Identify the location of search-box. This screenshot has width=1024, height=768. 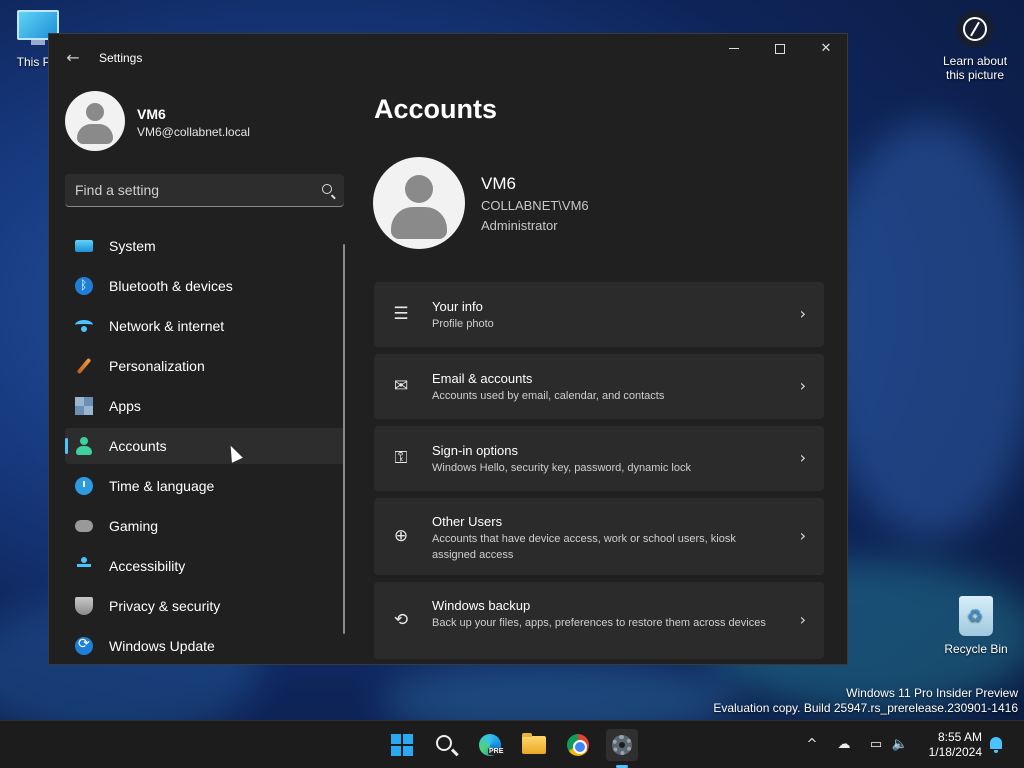
(204, 190).